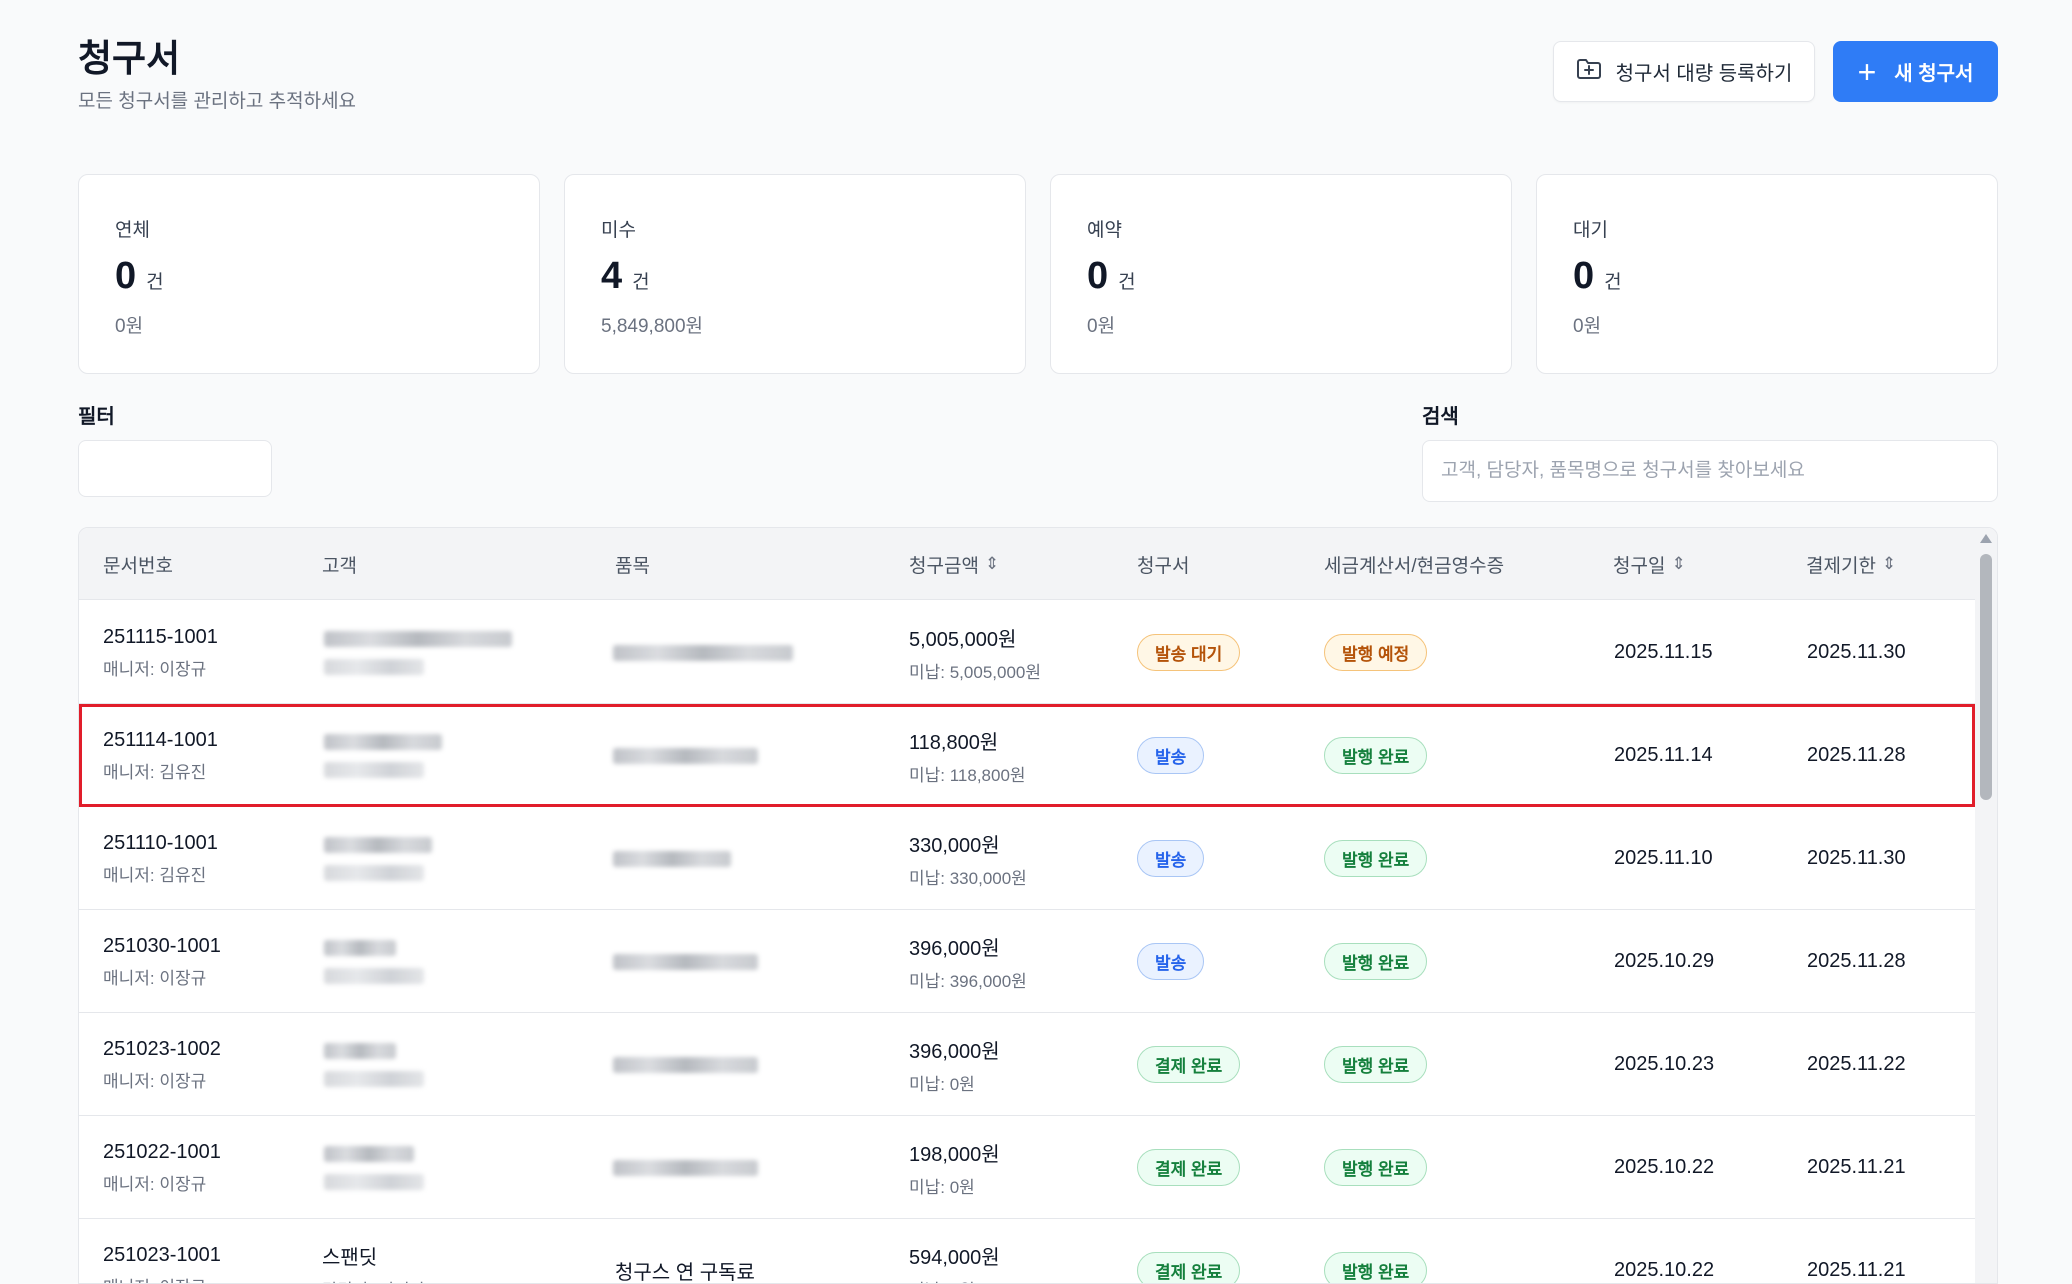 Image resolution: width=2072 pixels, height=1284 pixels. What do you see at coordinates (1710, 471) in the screenshot?
I see `search-input` at bounding box center [1710, 471].